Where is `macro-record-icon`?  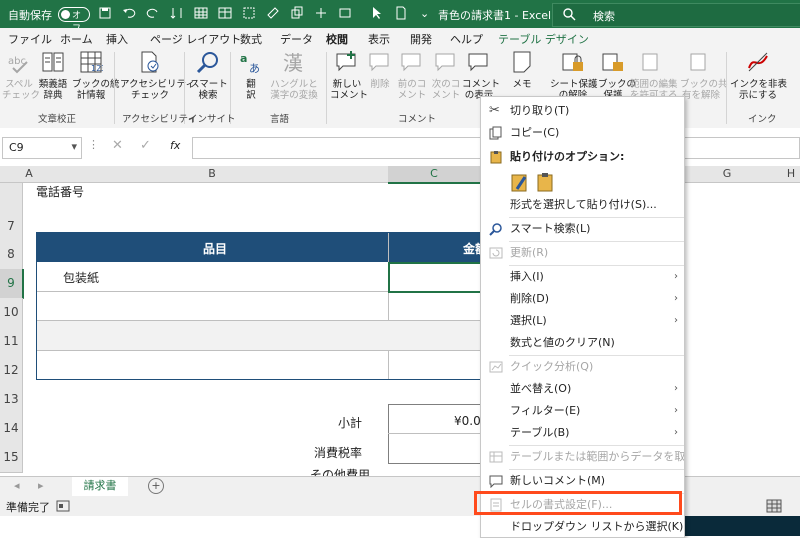
macro-record-icon is located at coordinates (63, 506).